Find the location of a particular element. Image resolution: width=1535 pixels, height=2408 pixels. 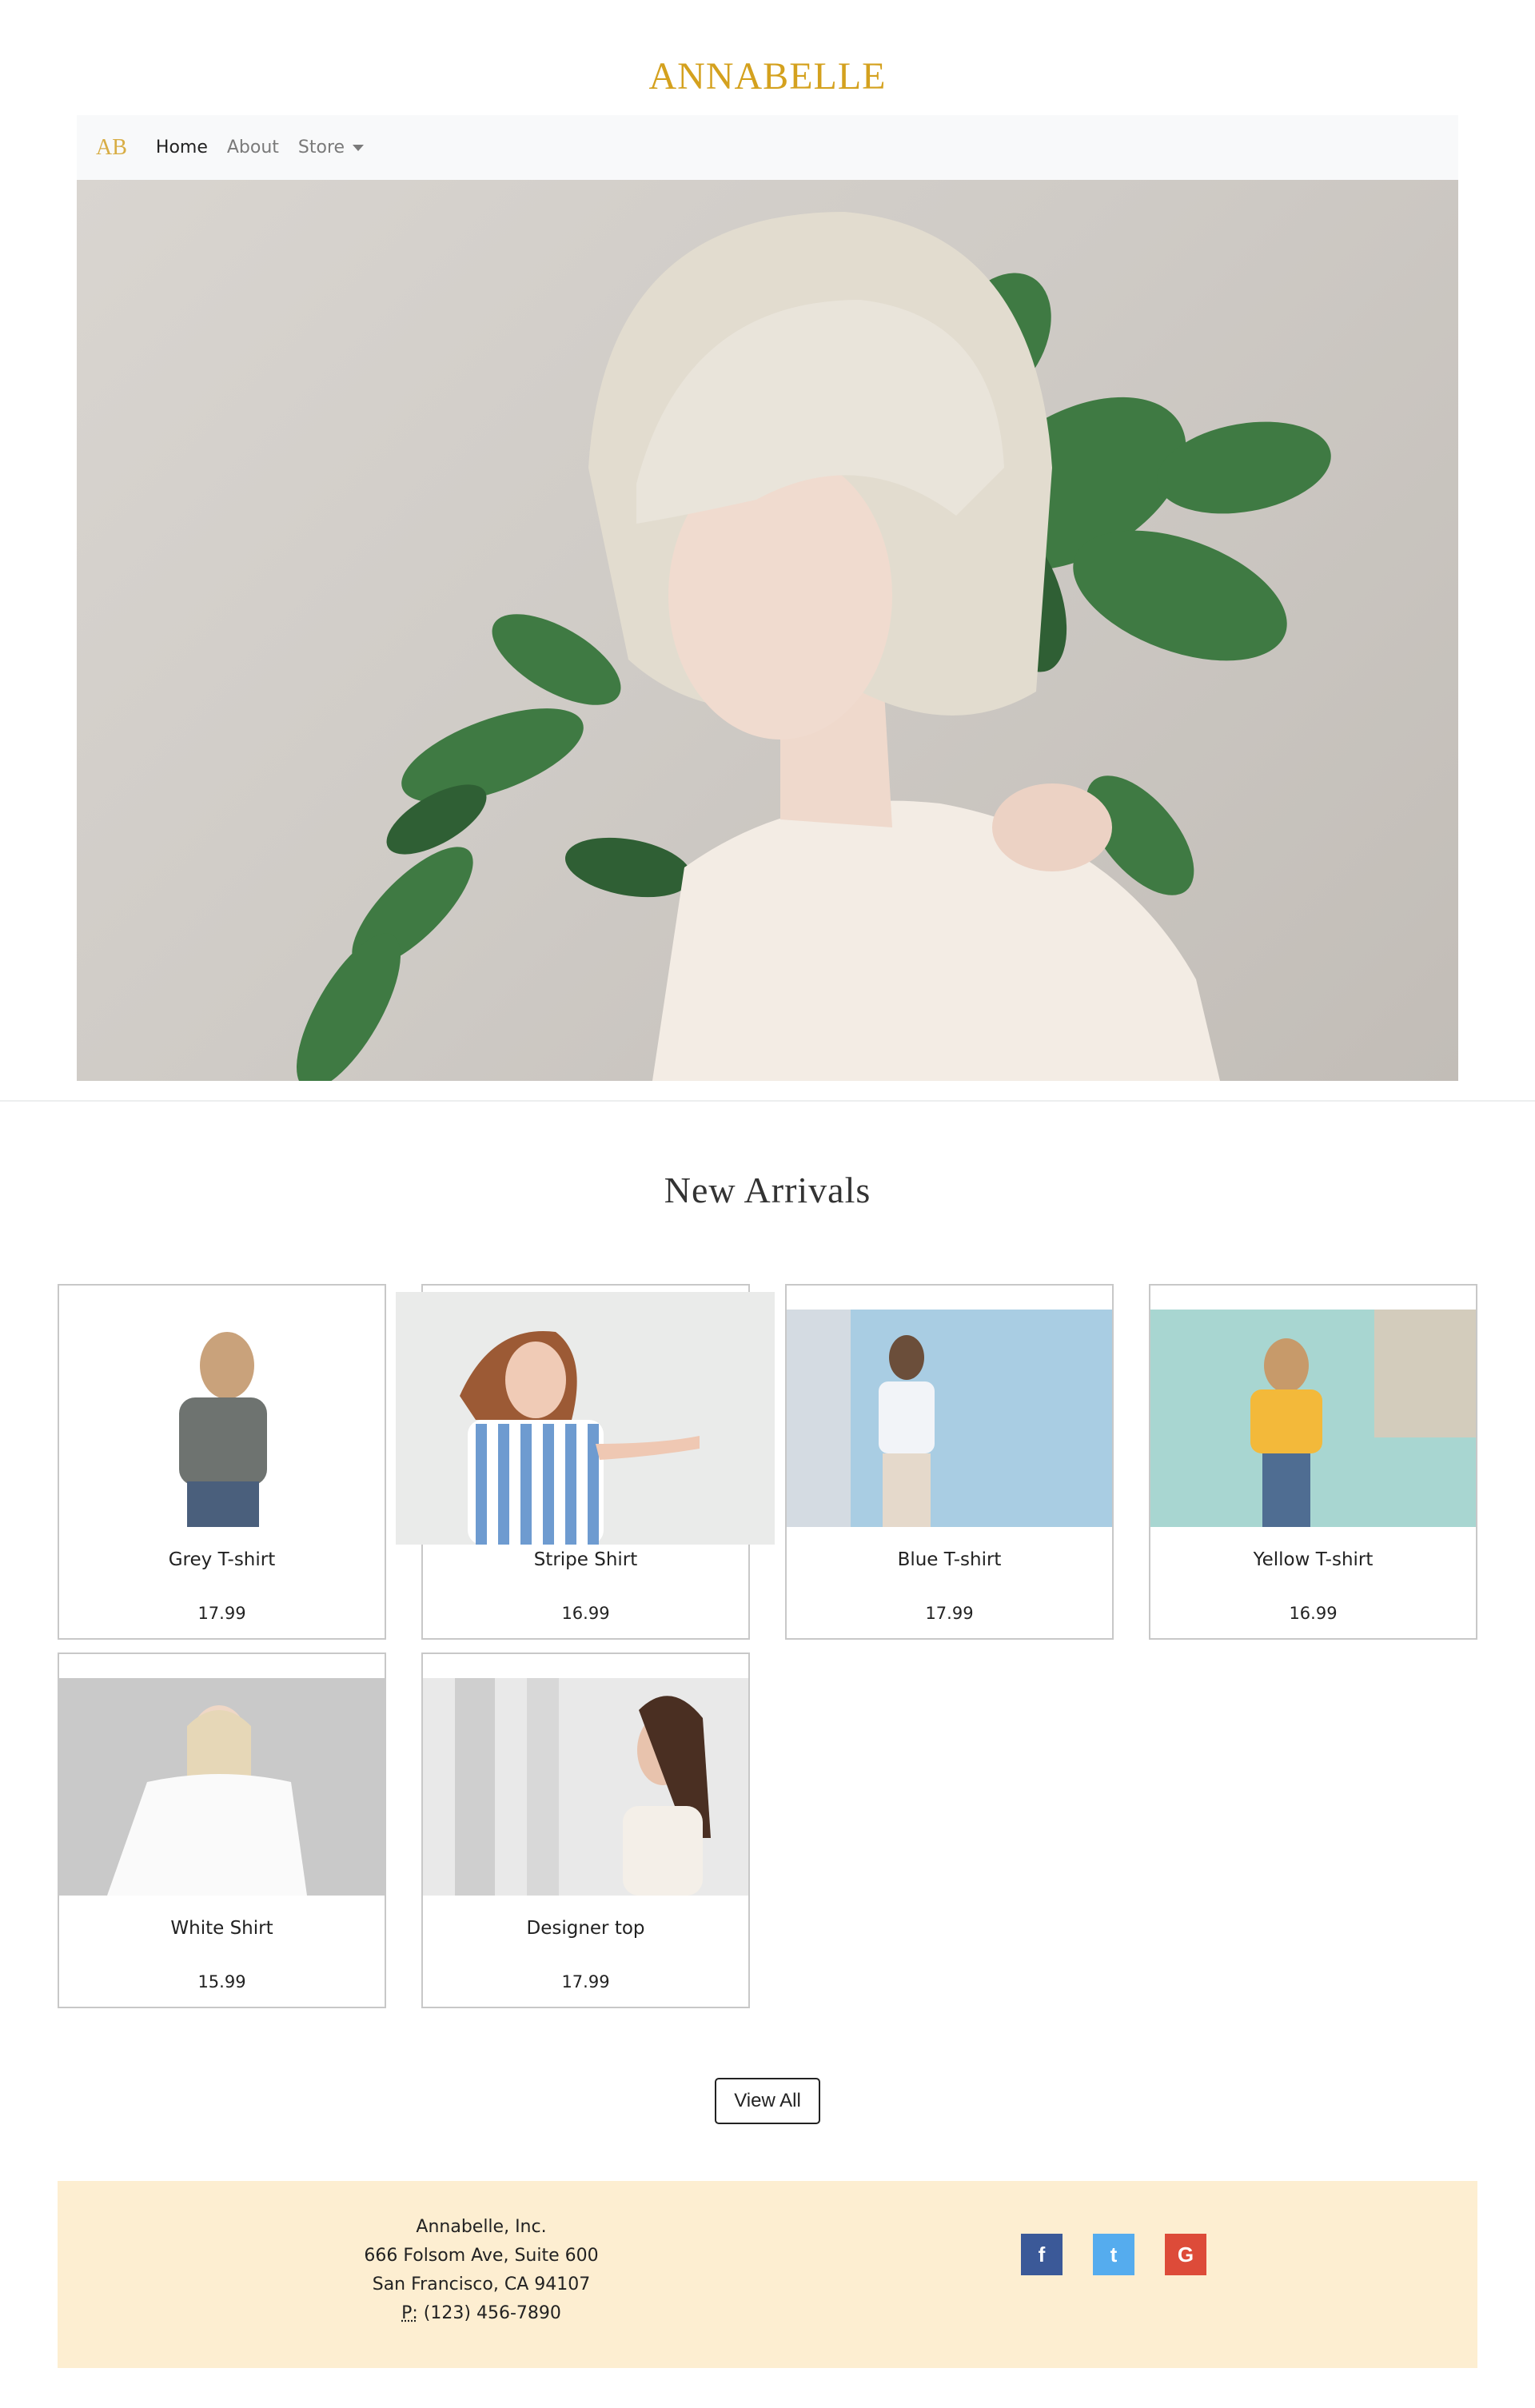

product-card: Grey T-shirt 17.99 is located at coordinates (222, 1462).